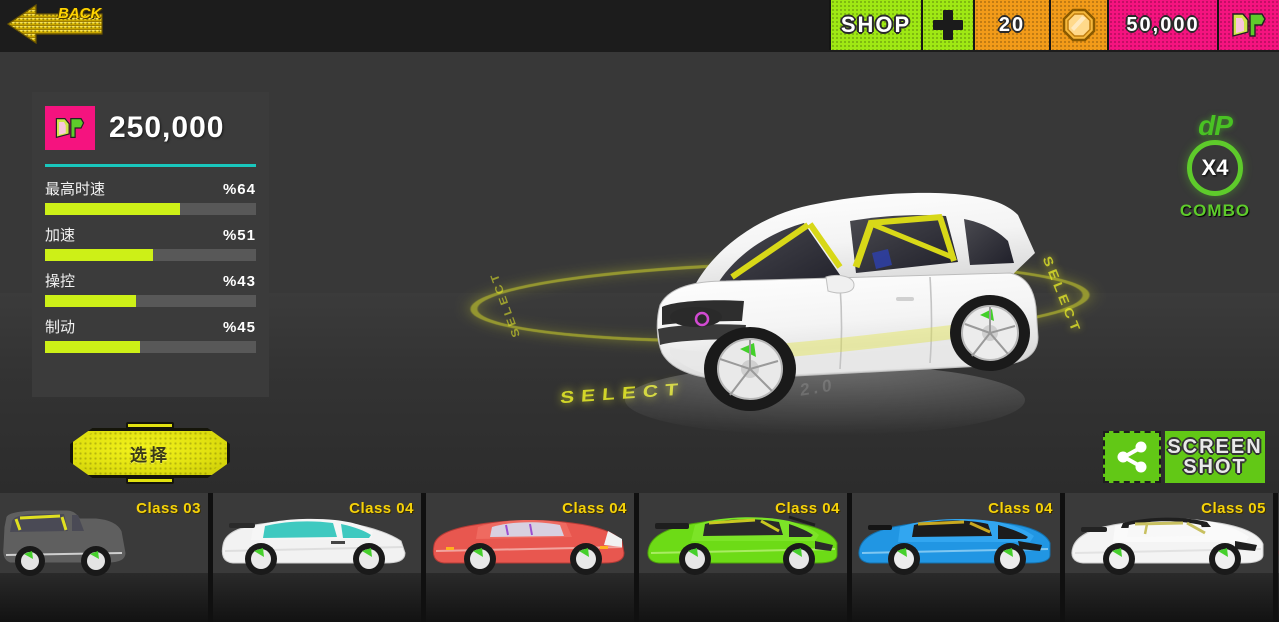  Describe the element at coordinates (60, 327) in the screenshot. I see `stat-label: 制动` at that location.